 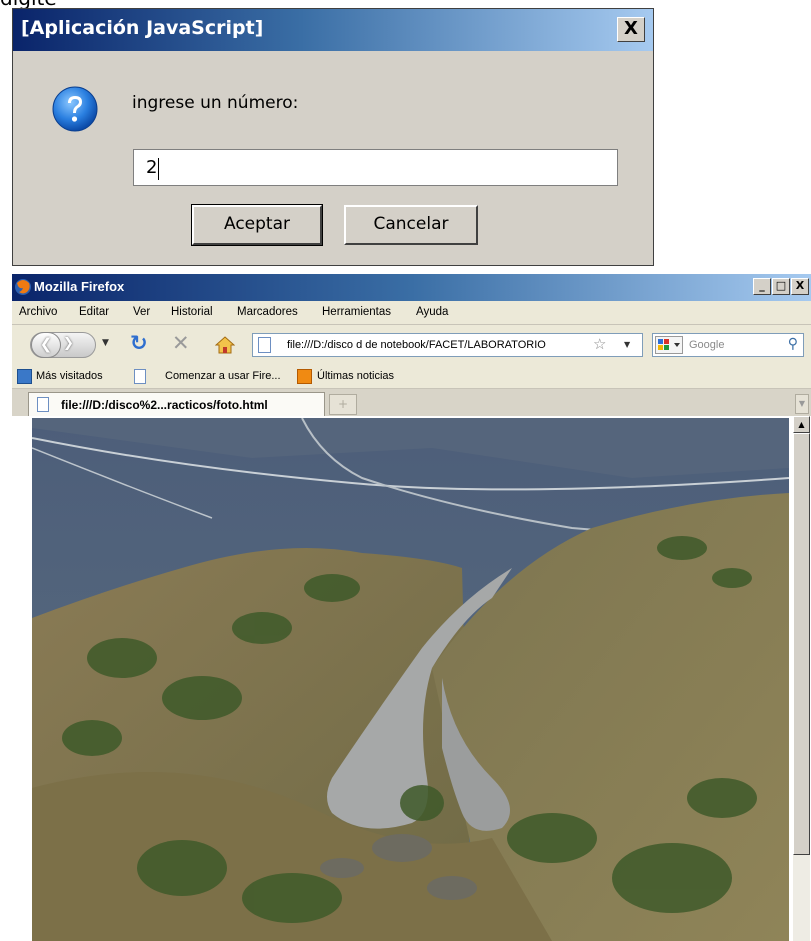 What do you see at coordinates (75, 109) in the screenshot?
I see `question-icon` at bounding box center [75, 109].